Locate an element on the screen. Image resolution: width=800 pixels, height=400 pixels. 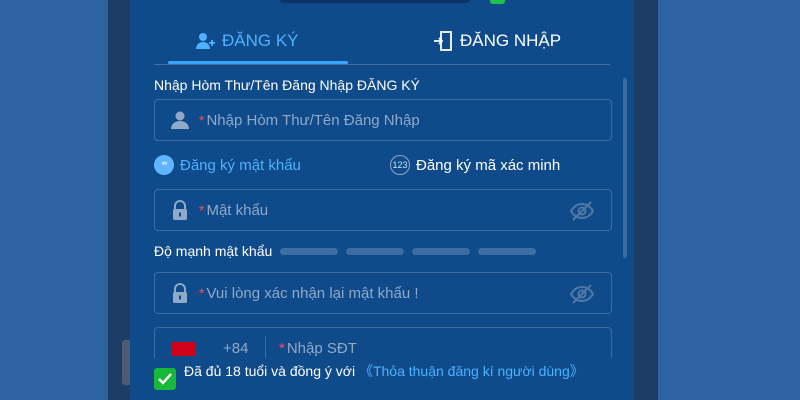
modal-header-fragment is located at coordinates (382, 3).